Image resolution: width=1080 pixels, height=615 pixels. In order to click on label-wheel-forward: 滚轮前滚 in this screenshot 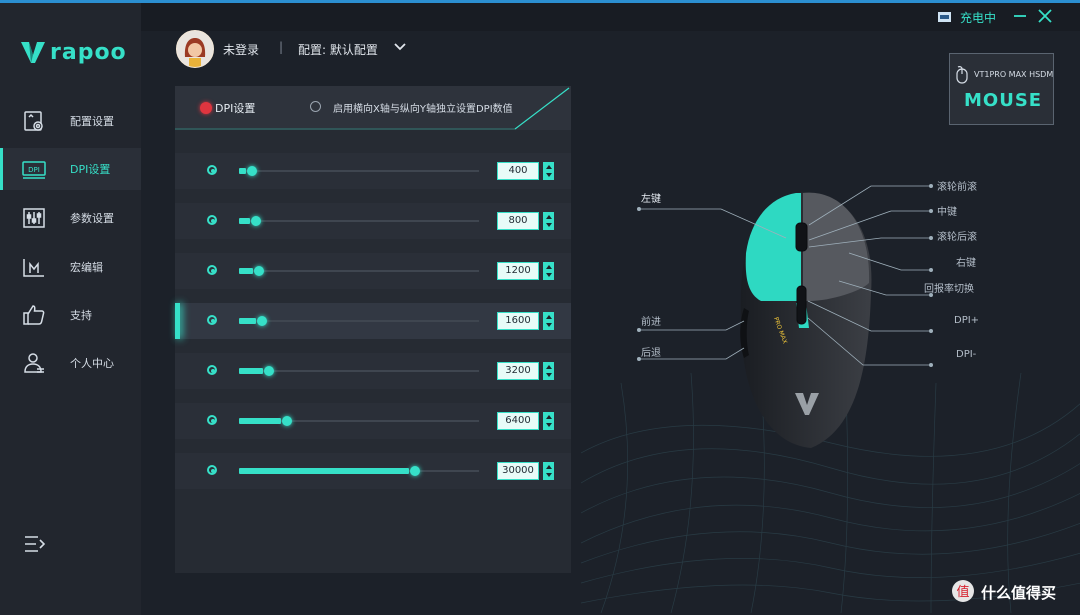, I will do `click(957, 187)`.